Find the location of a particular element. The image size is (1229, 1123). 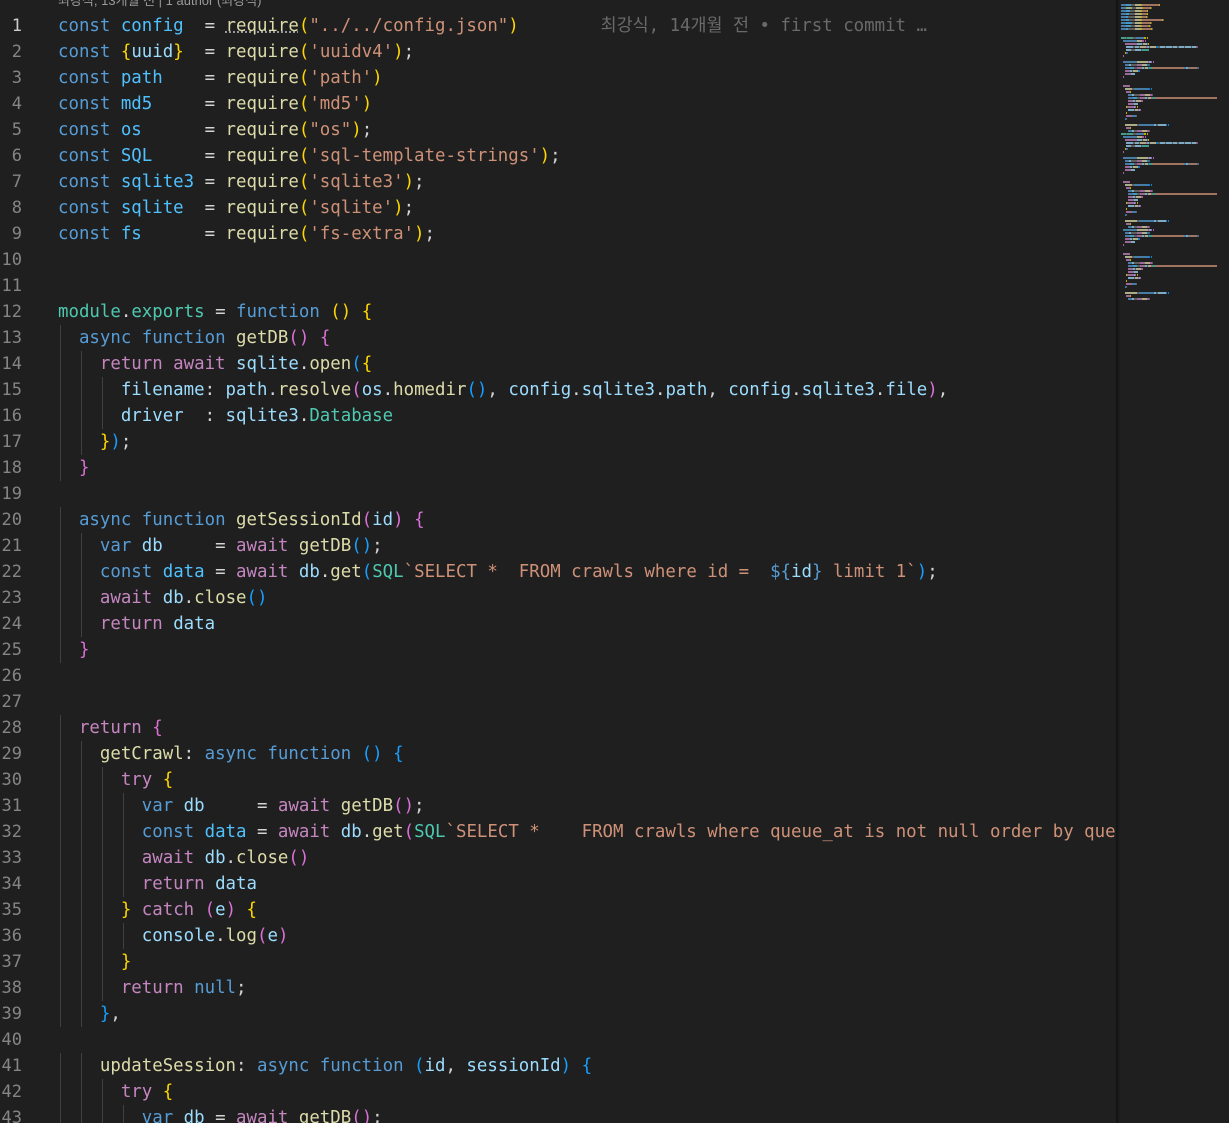

code-line: 2 const {uuid} = require('uuidv4'); is located at coordinates (558, 52).